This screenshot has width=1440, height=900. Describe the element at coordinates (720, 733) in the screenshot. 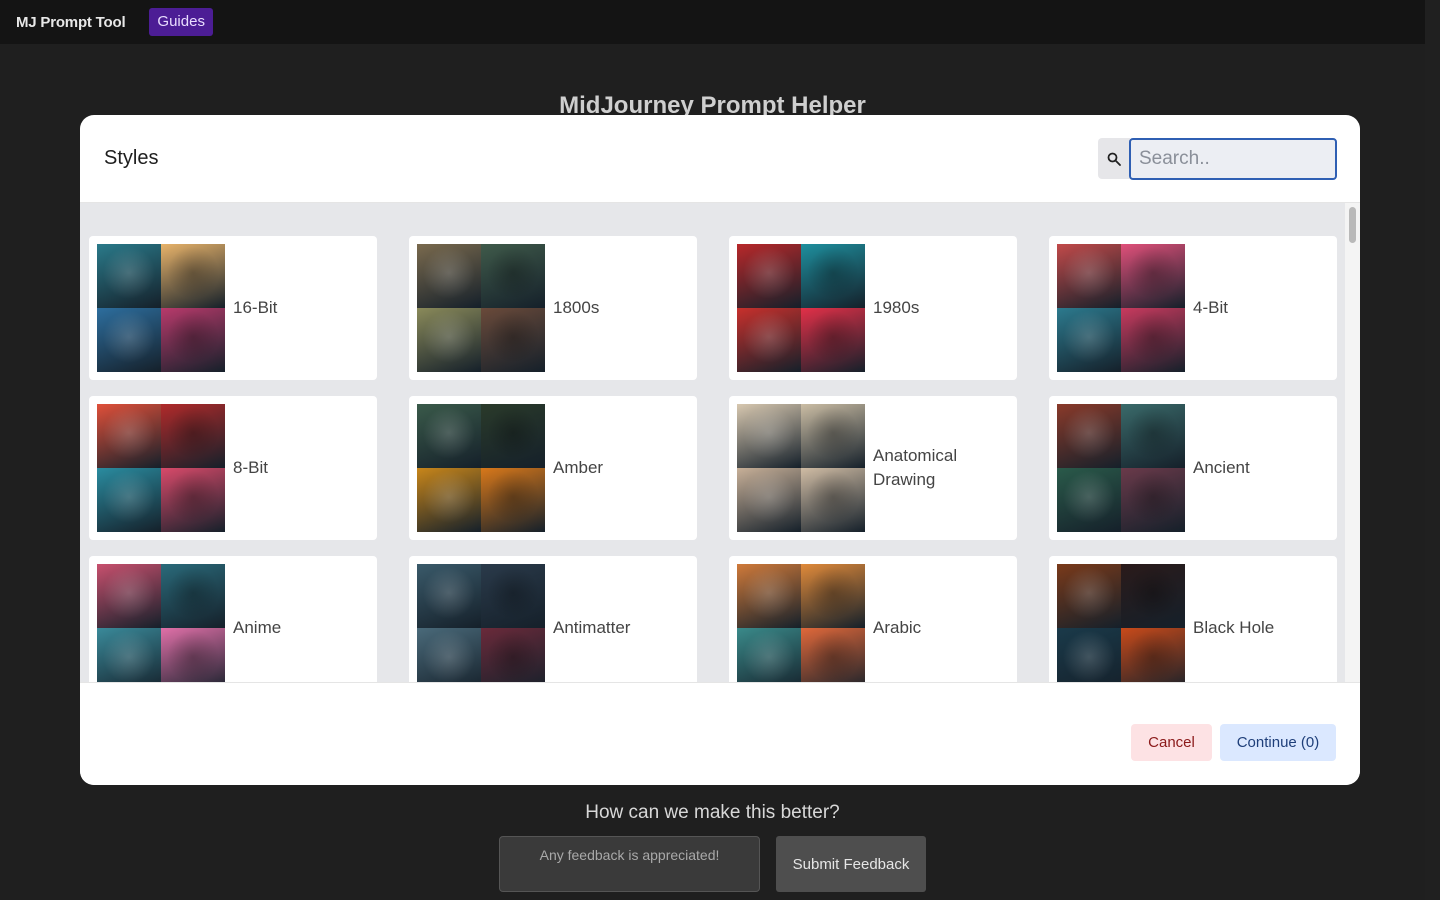

I see `modal-footer: Cancel Continue (0)` at that location.